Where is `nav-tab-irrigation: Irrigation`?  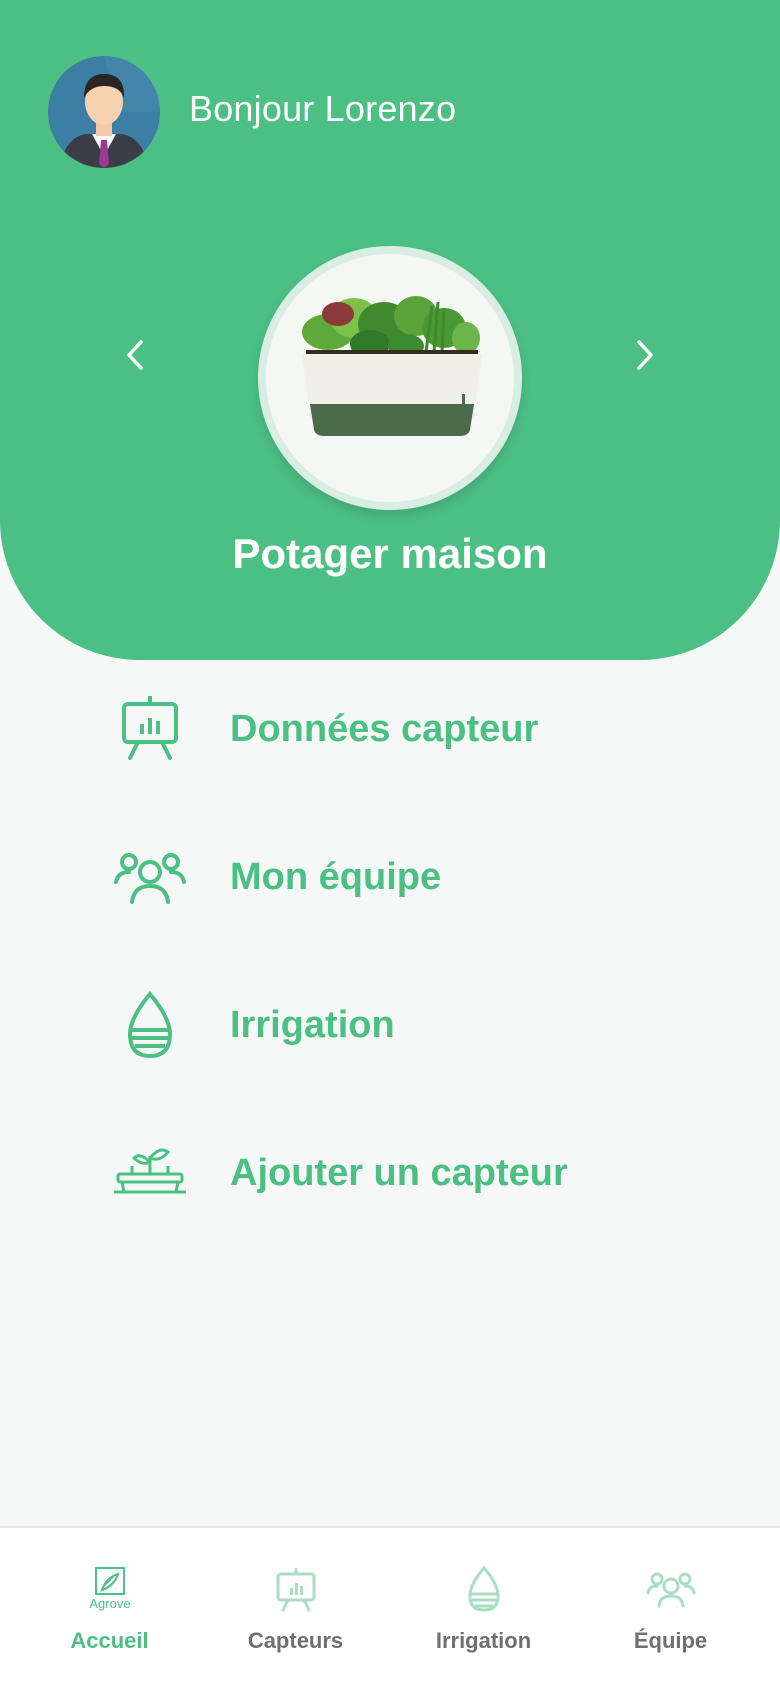 nav-tab-irrigation: Irrigation is located at coordinates (483, 1610).